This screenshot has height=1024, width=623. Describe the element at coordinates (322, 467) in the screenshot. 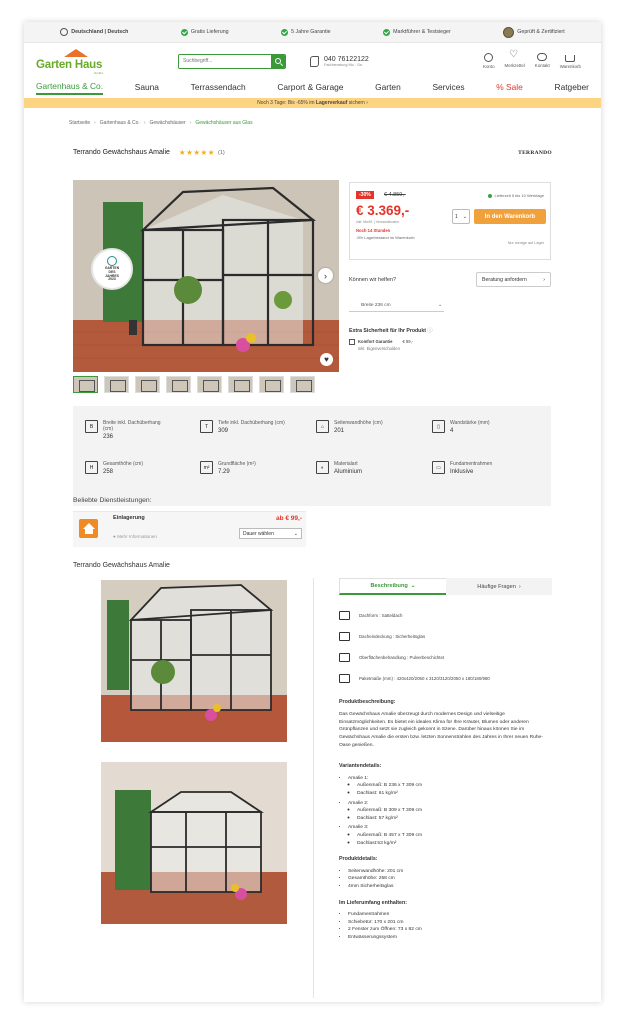

I see `material-icon: ◐` at that location.